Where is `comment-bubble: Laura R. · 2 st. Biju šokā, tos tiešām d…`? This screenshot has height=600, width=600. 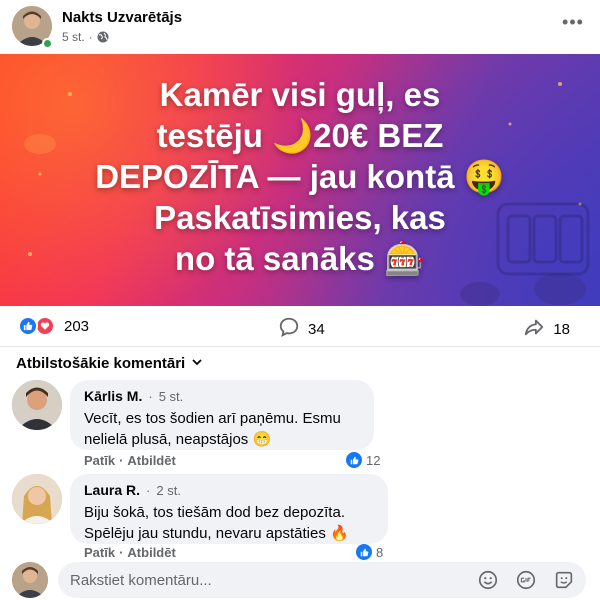
comment-bubble: Laura R. · 2 st. Biju šokā, tos tiešām d… is located at coordinates (229, 509).